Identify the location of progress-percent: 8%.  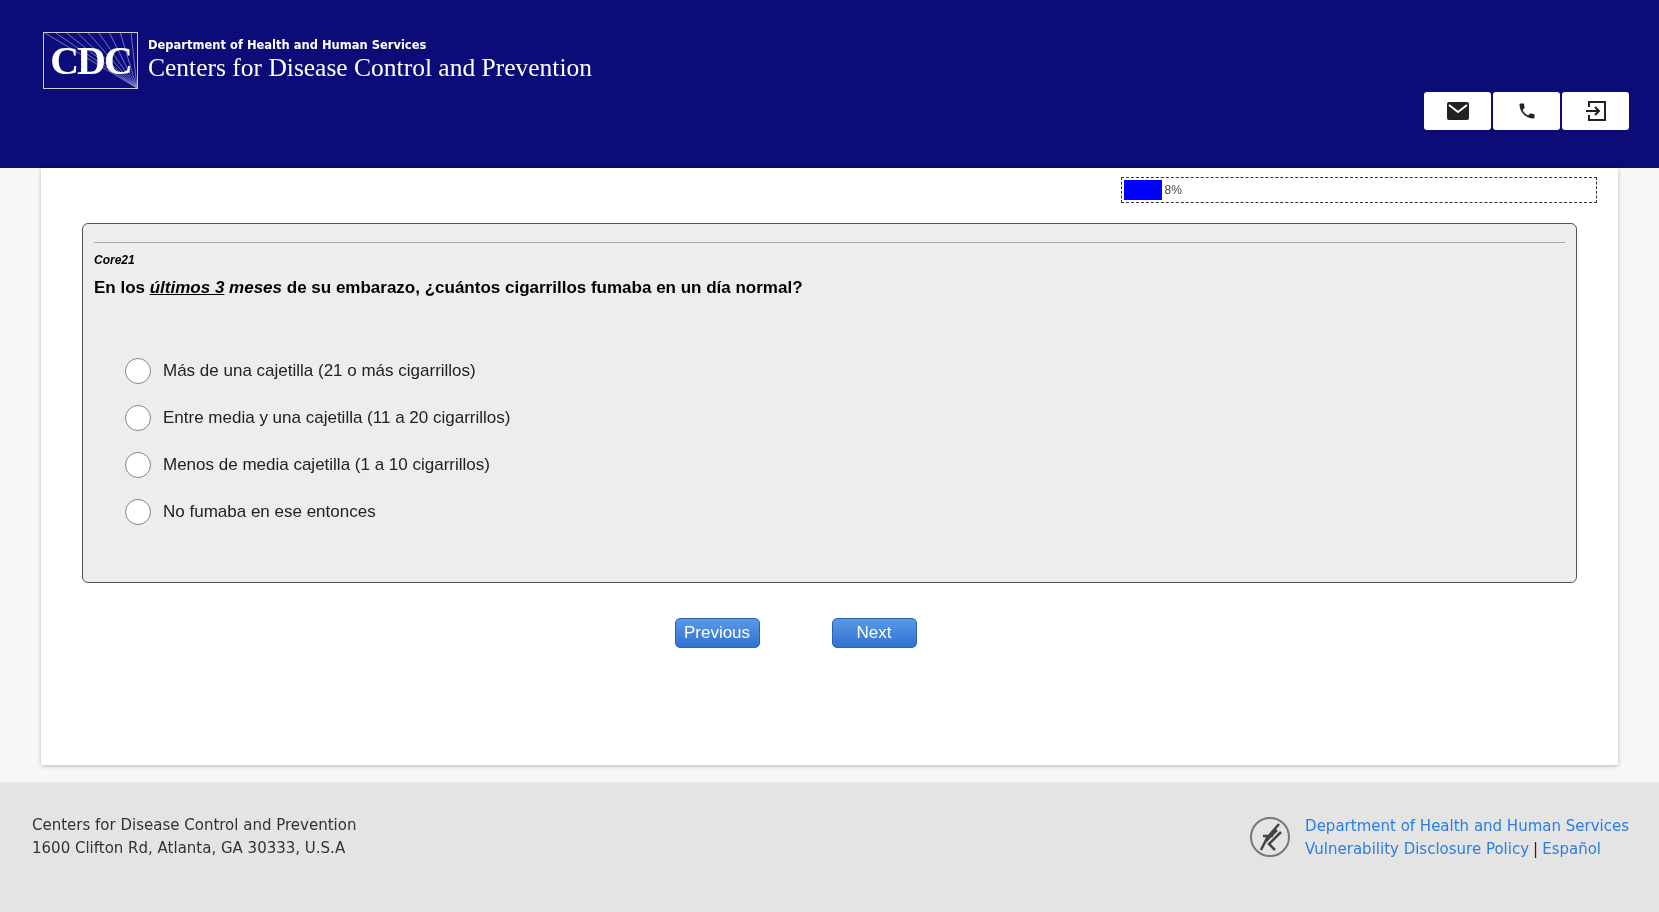
(1173, 190).